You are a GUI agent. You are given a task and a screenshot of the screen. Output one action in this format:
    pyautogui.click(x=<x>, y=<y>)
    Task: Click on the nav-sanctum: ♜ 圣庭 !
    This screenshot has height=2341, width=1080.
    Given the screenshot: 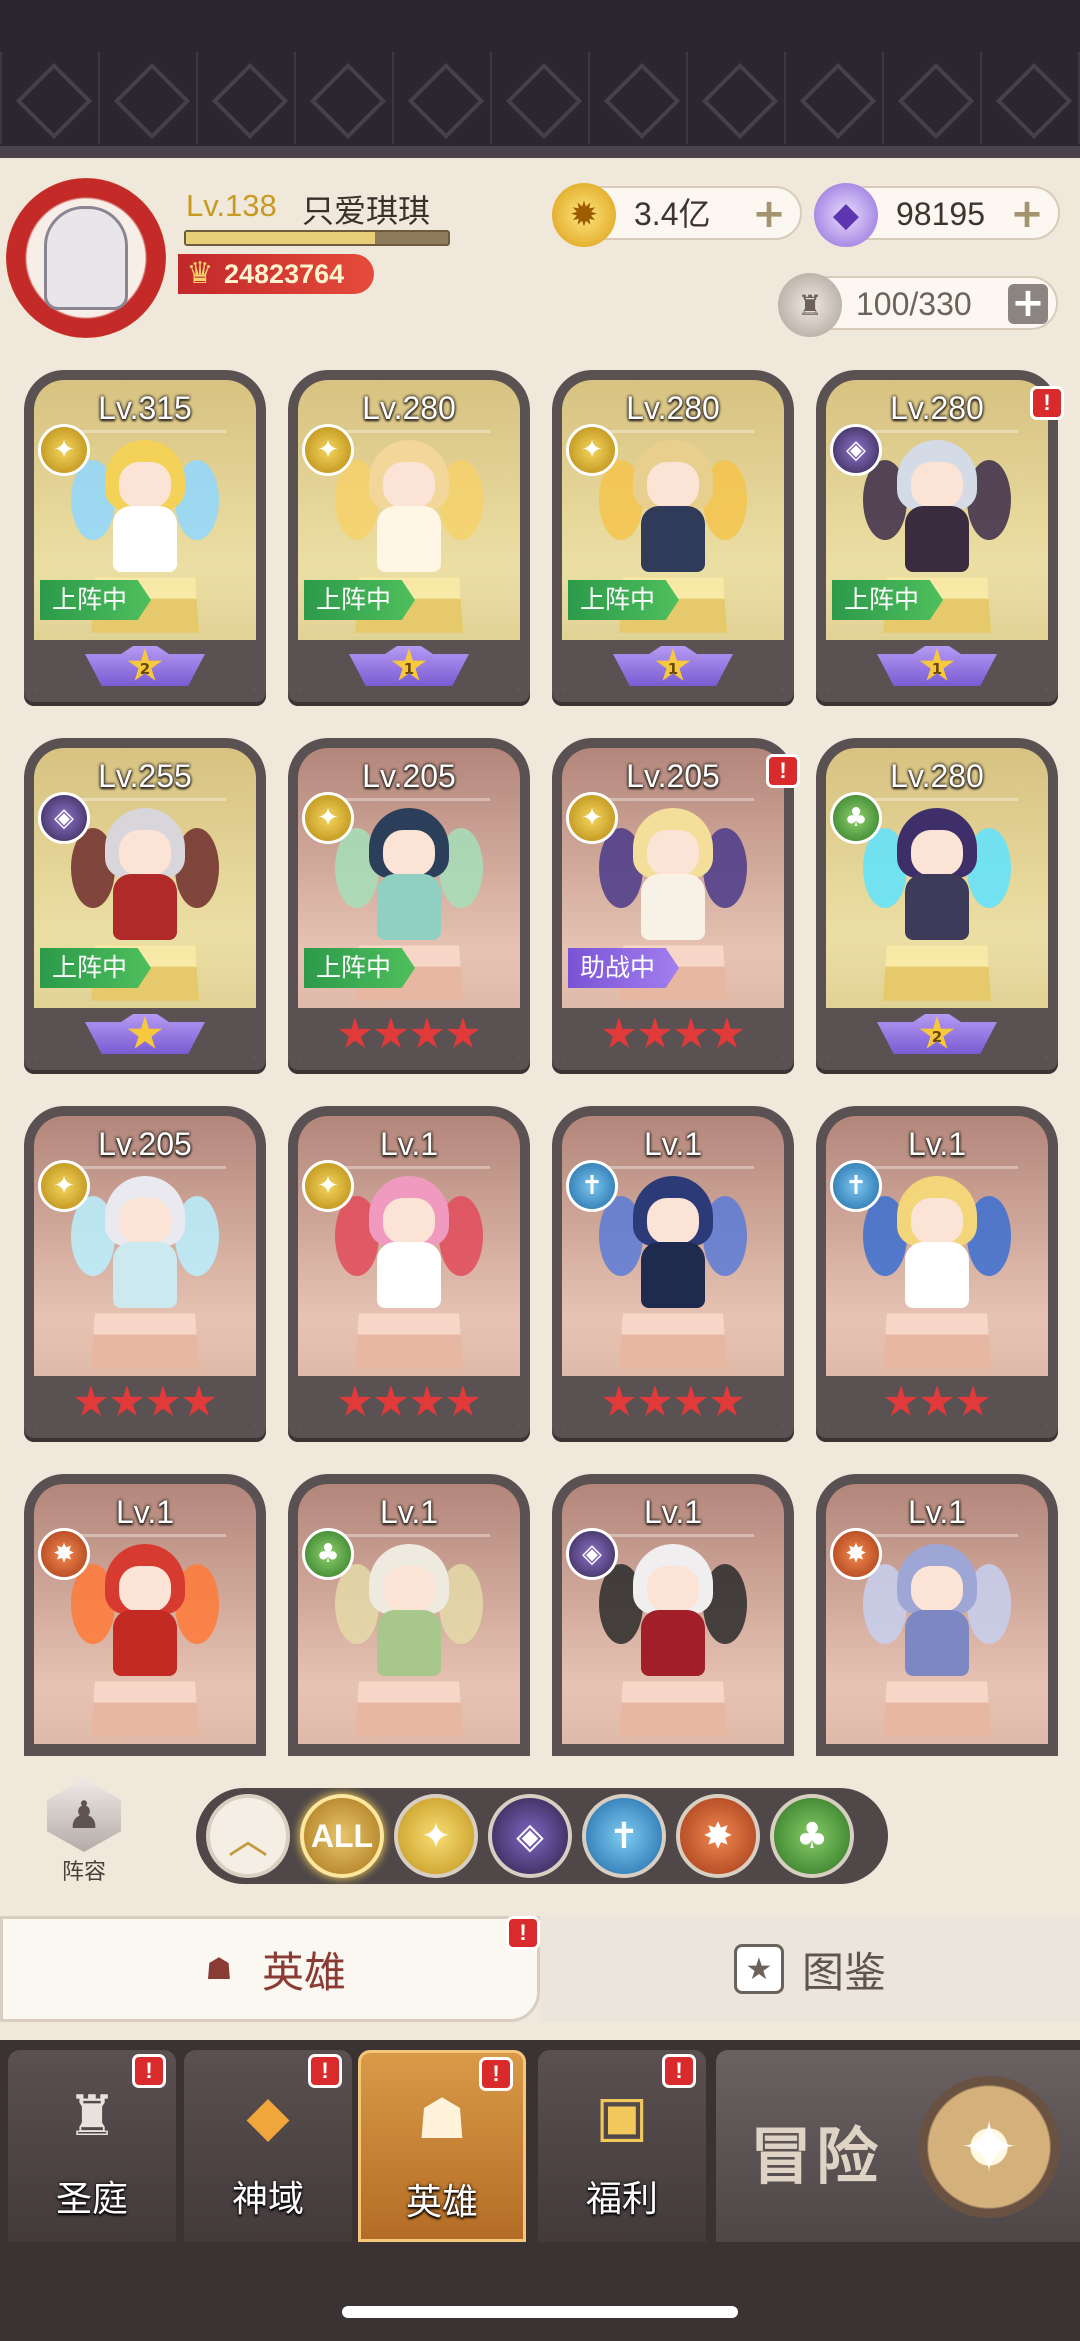 What is the action you would take?
    pyautogui.click(x=92, y=2146)
    